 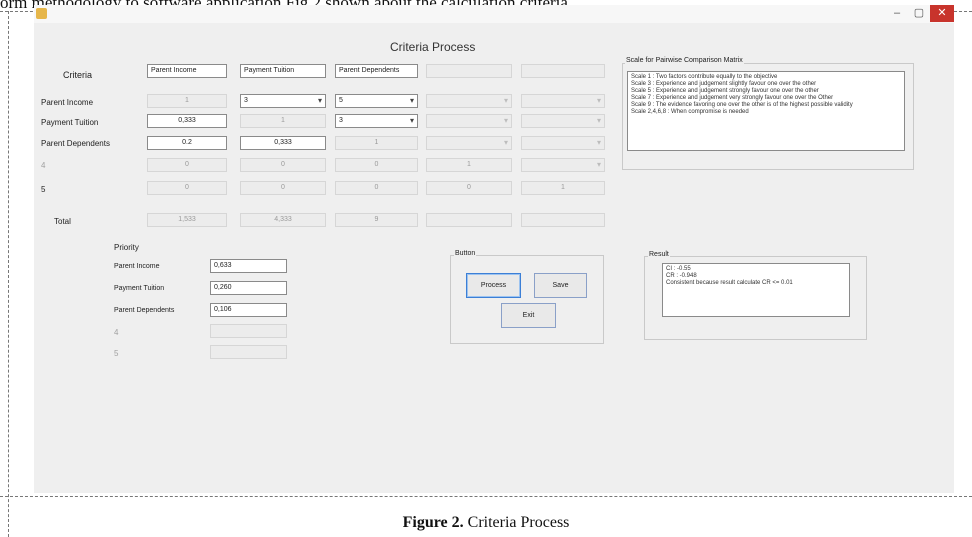 I want to click on matrix-select-3-5: ▾, so click(x=563, y=143).